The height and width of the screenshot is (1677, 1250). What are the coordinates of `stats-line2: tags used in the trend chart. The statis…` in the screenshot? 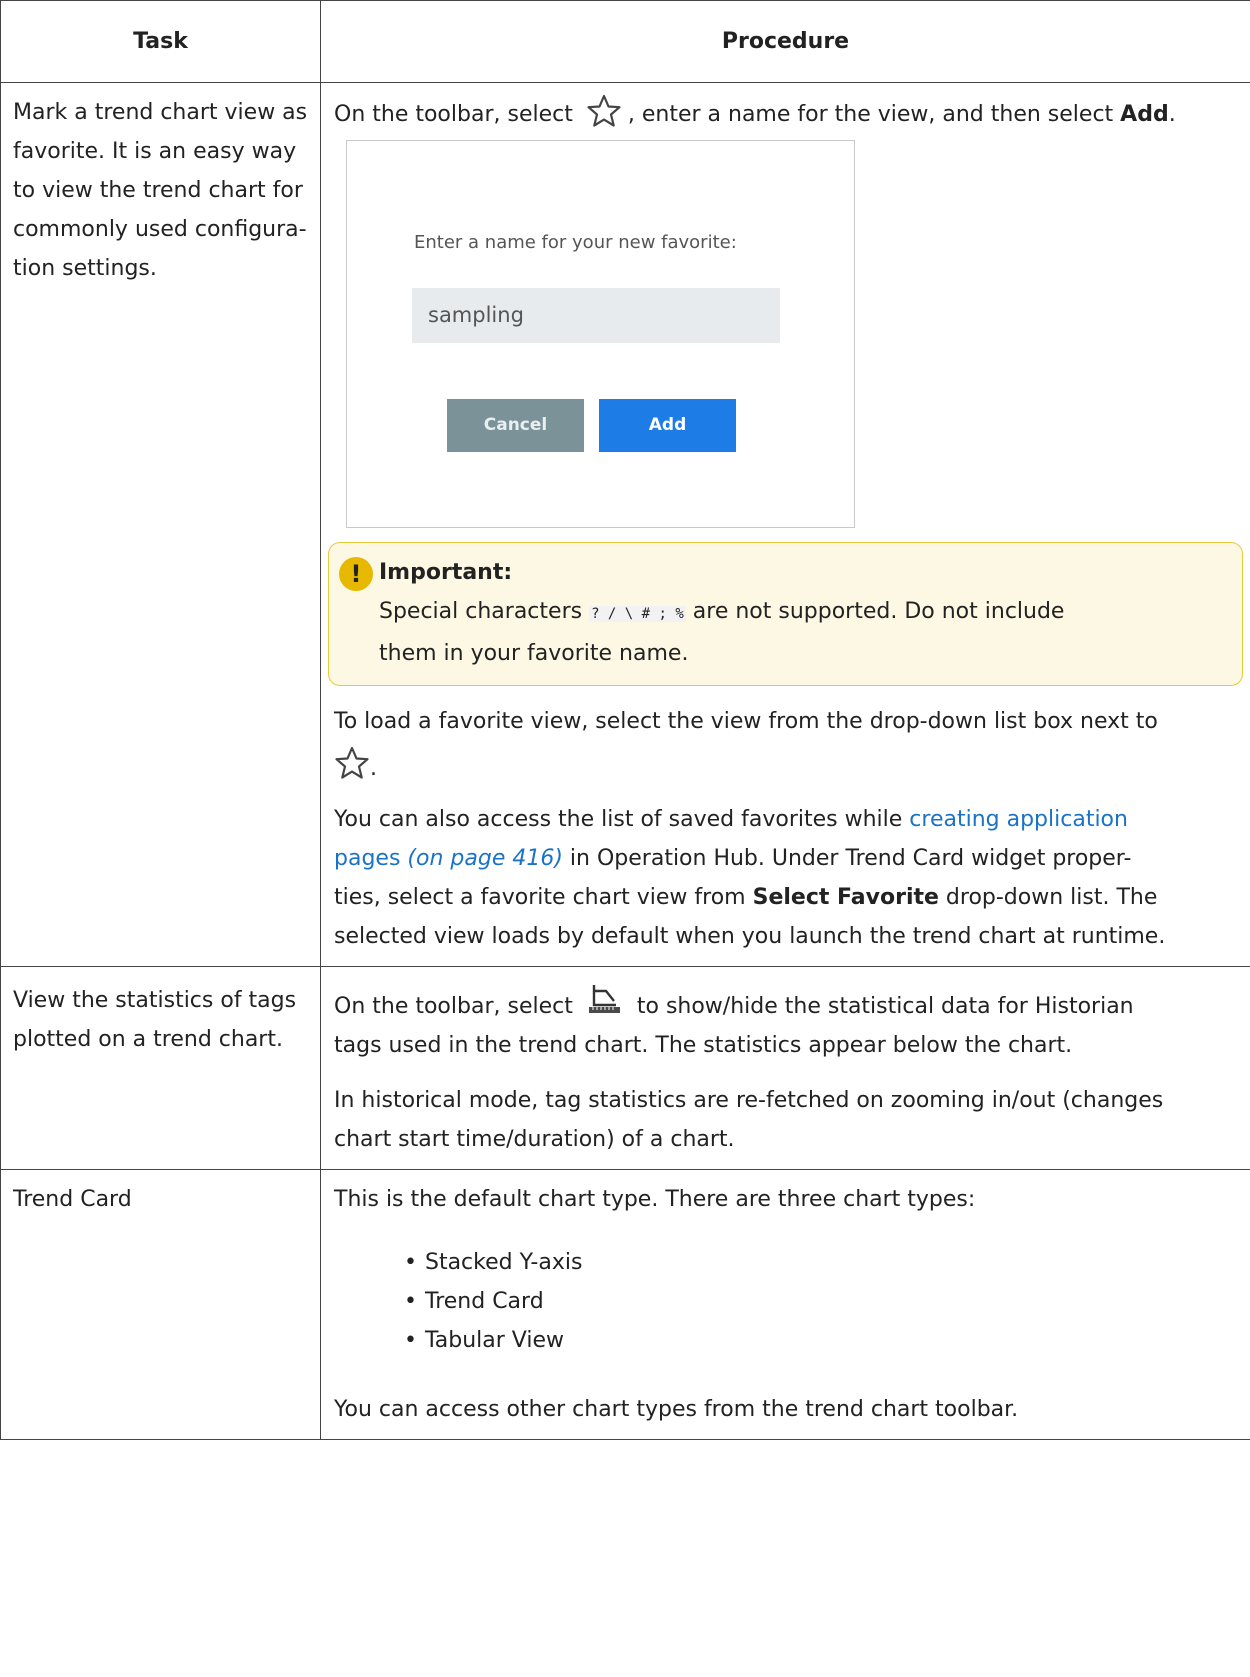 It's located at (703, 1045).